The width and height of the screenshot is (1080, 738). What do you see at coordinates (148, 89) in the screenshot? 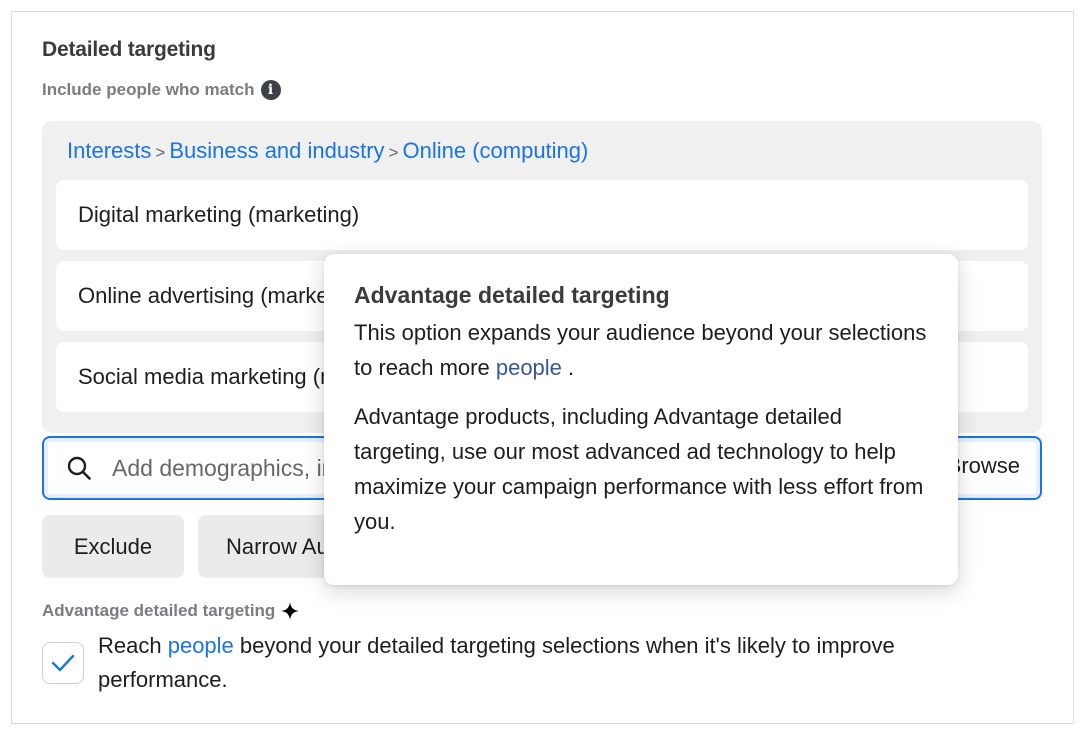
I see `include-label: Include people who match` at bounding box center [148, 89].